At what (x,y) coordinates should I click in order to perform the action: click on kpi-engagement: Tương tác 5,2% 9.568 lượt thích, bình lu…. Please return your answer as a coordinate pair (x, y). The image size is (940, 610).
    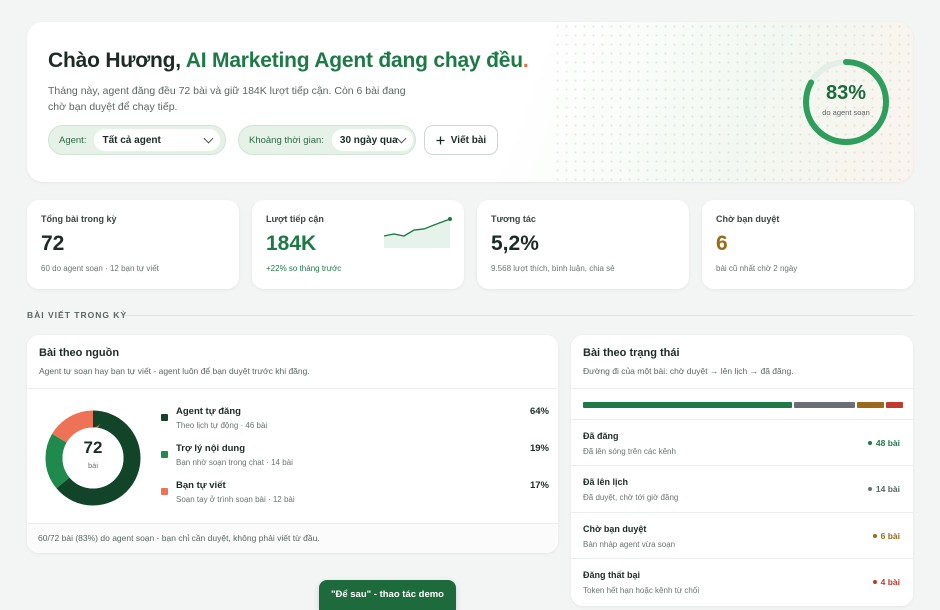
    Looking at the image, I should click on (583, 244).